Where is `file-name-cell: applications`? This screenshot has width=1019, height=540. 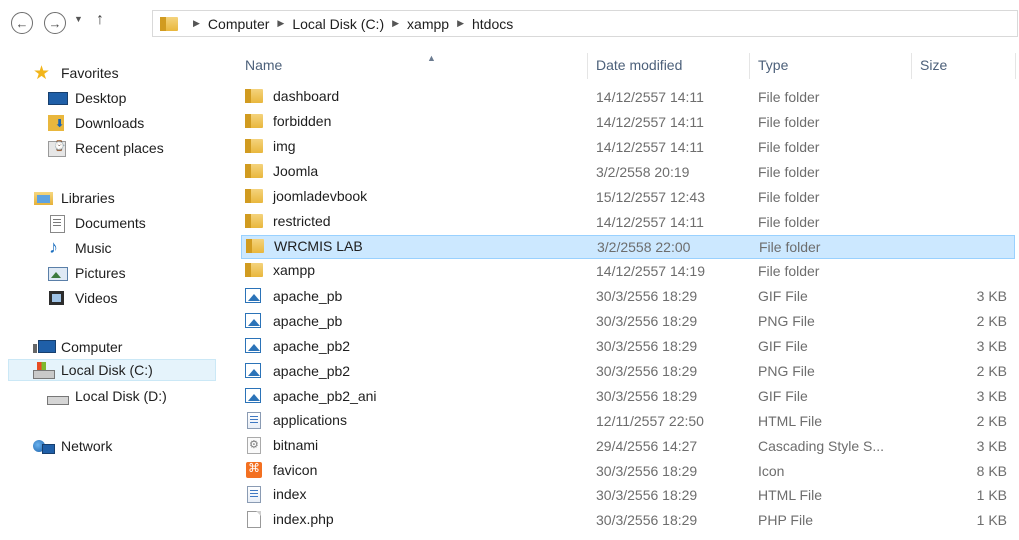 file-name-cell: applications is located at coordinates (295, 420).